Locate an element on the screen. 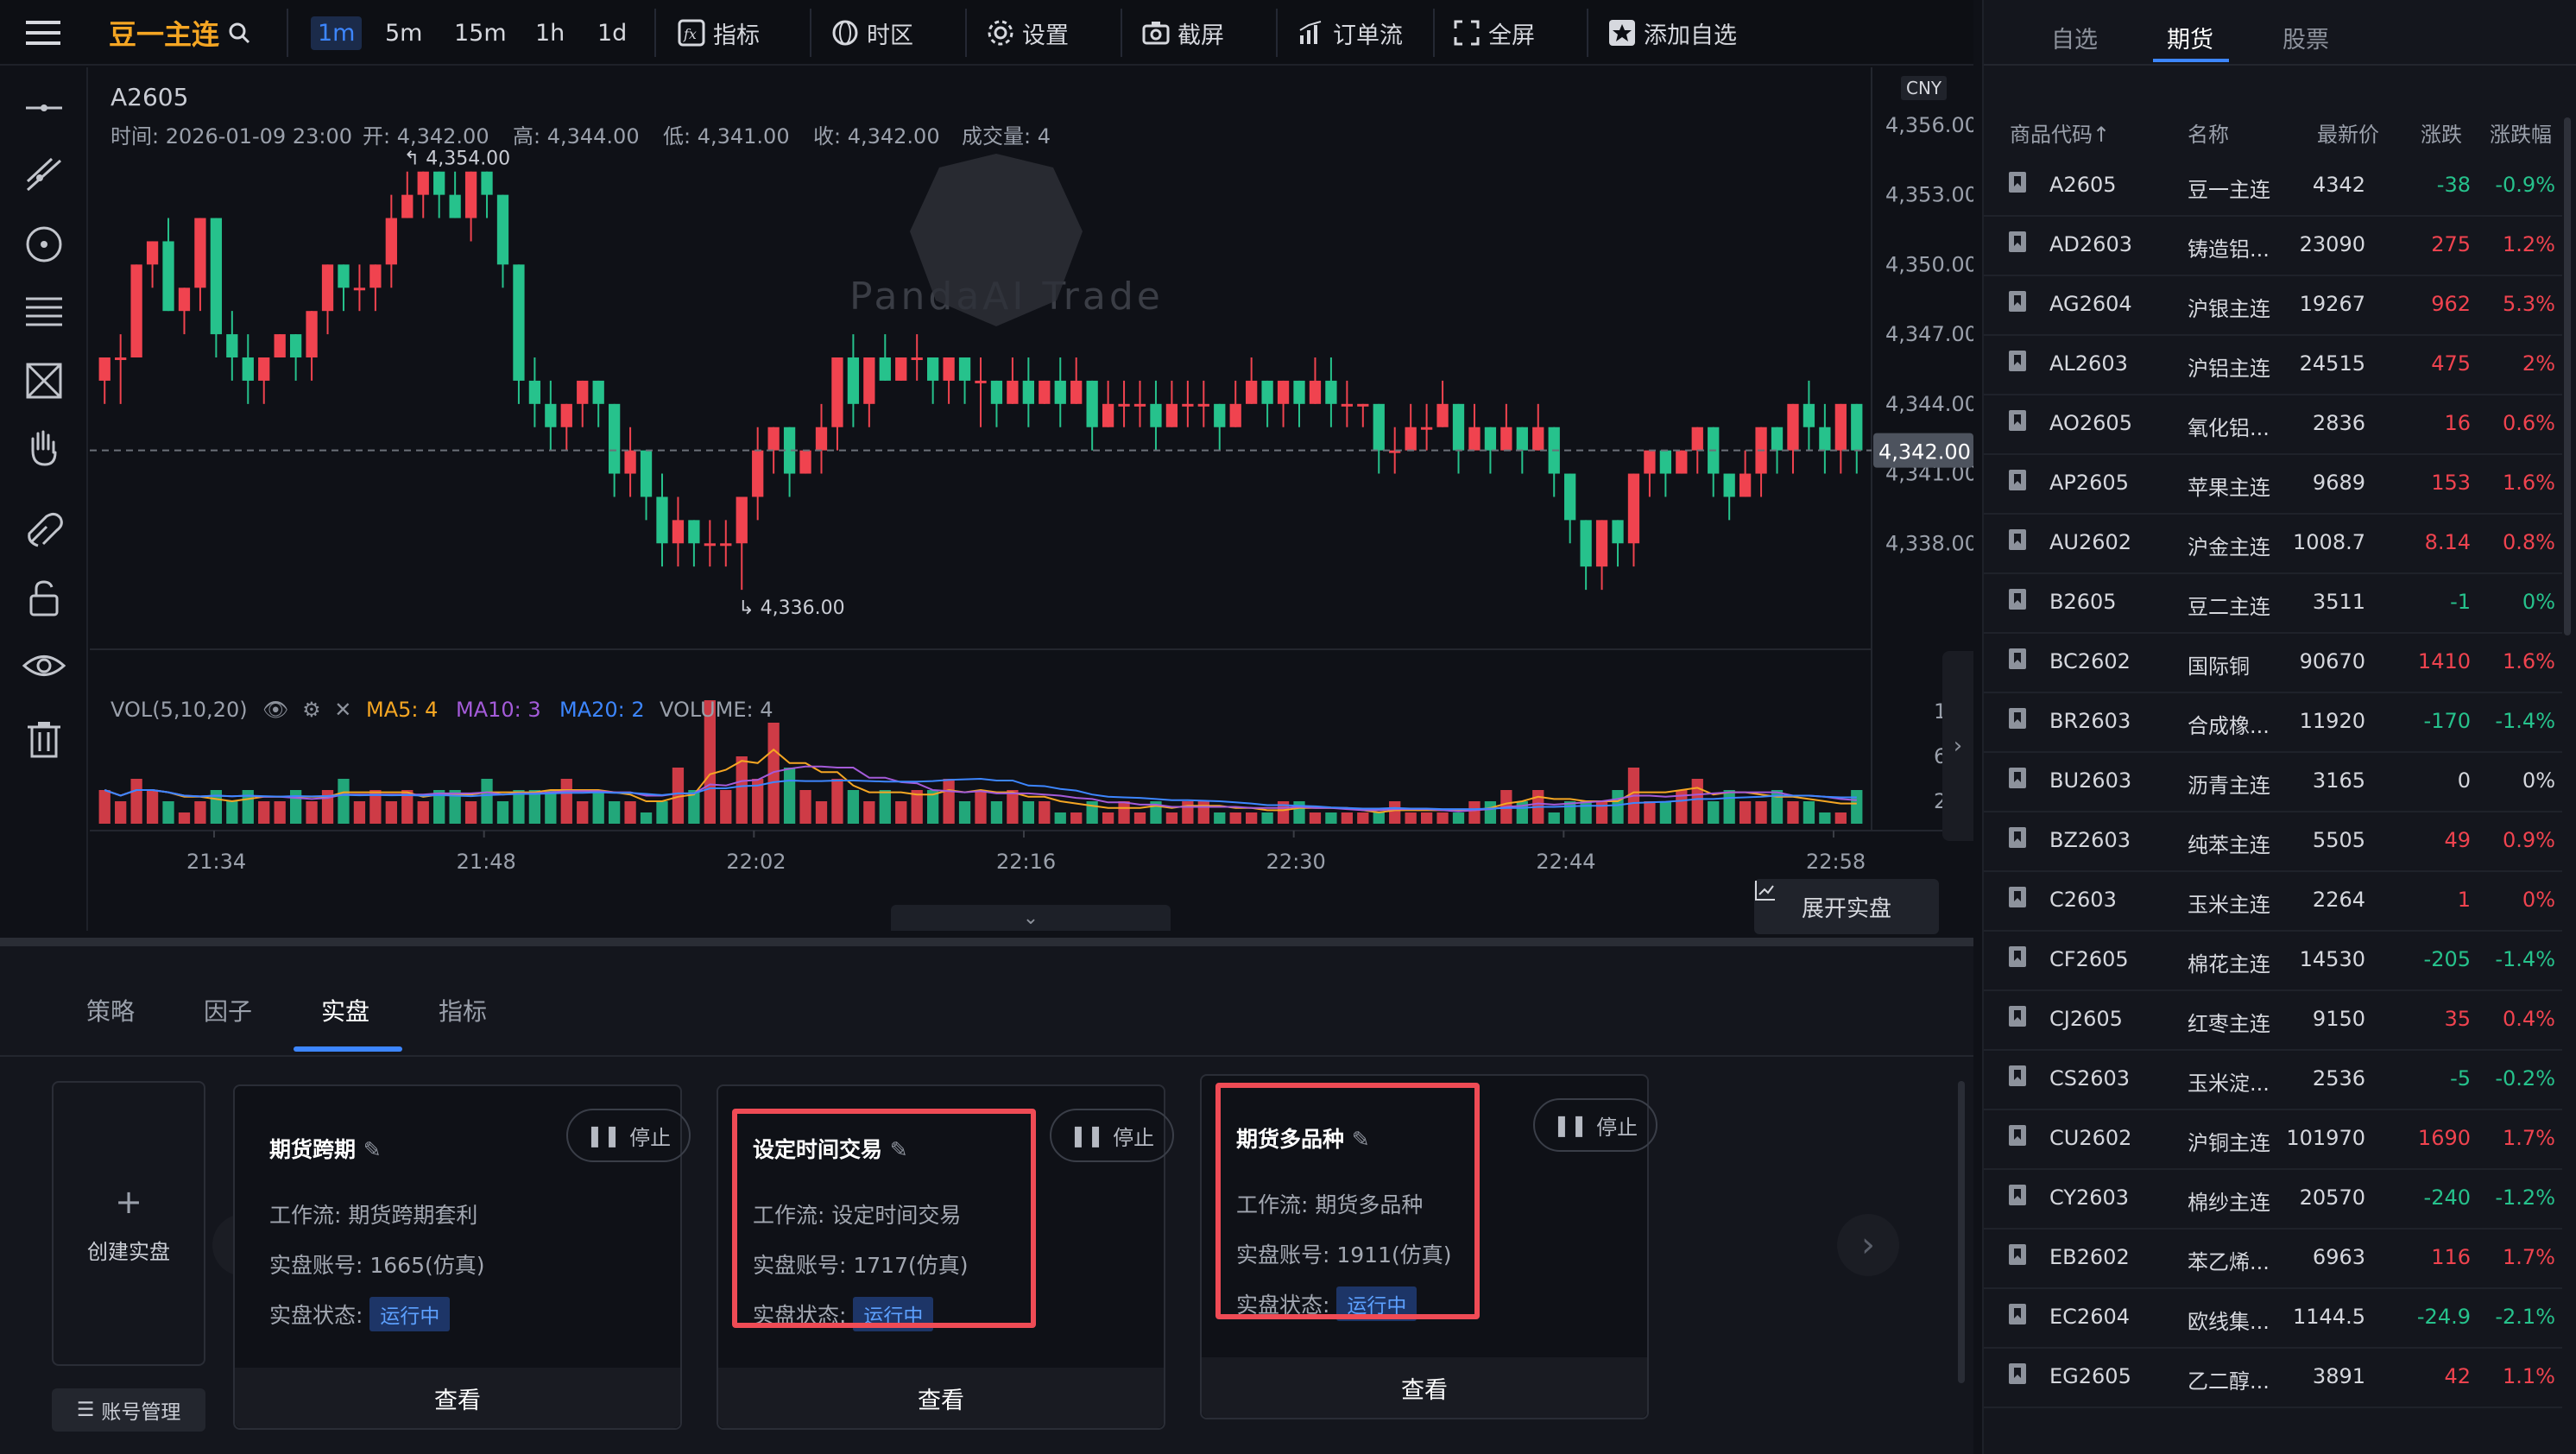 Image resolution: width=2576 pixels, height=1454 pixels. market-row: CF2605 棉花主连 14530 -205 -1.4% is located at coordinates (2273, 961).